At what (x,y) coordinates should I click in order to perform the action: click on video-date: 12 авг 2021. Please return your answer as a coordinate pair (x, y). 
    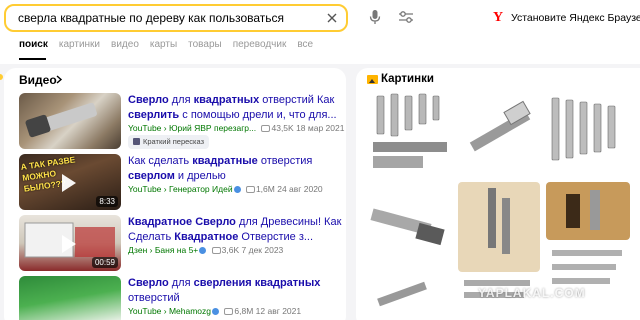
    Looking at the image, I should click on (278, 311).